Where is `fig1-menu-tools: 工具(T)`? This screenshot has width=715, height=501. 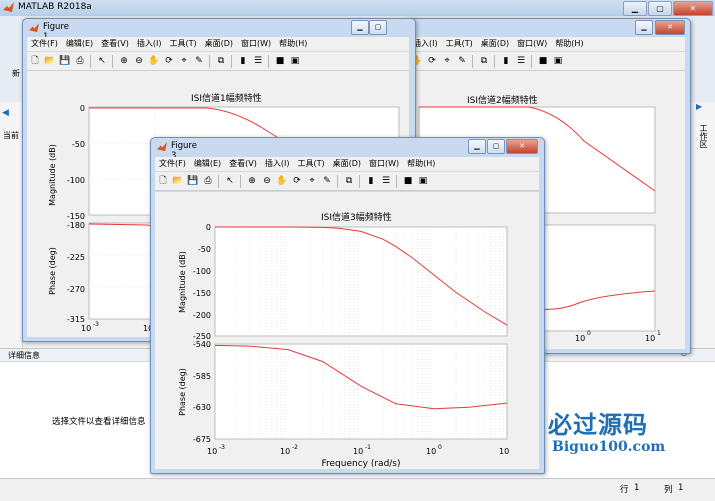
fig1-menu-tools: 工具(T) is located at coordinates (182, 44).